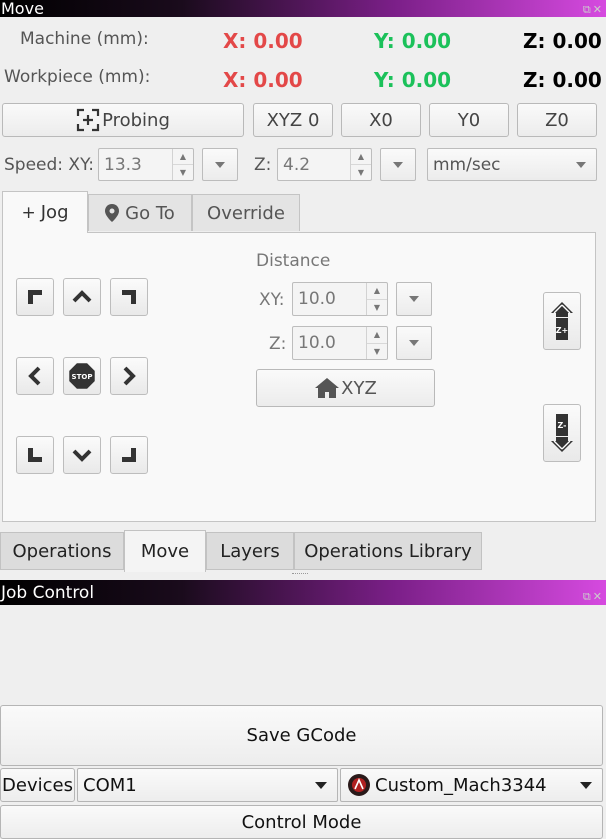  Describe the element at coordinates (110, 785) in the screenshot. I see `port-value: COM1` at that location.